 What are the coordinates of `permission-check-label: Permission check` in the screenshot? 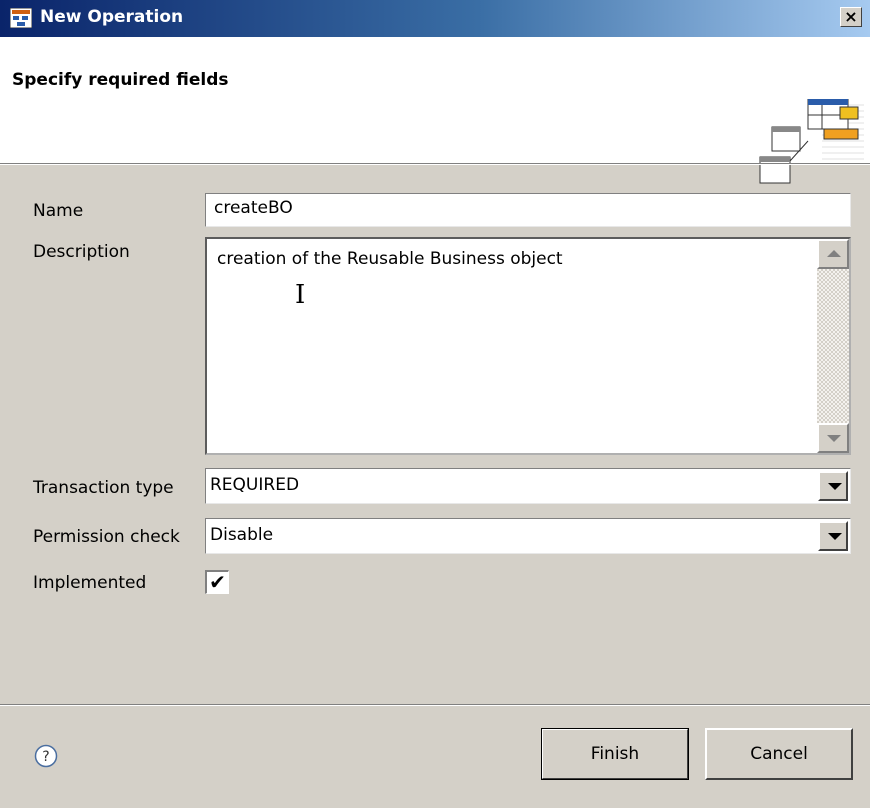 It's located at (106, 537).